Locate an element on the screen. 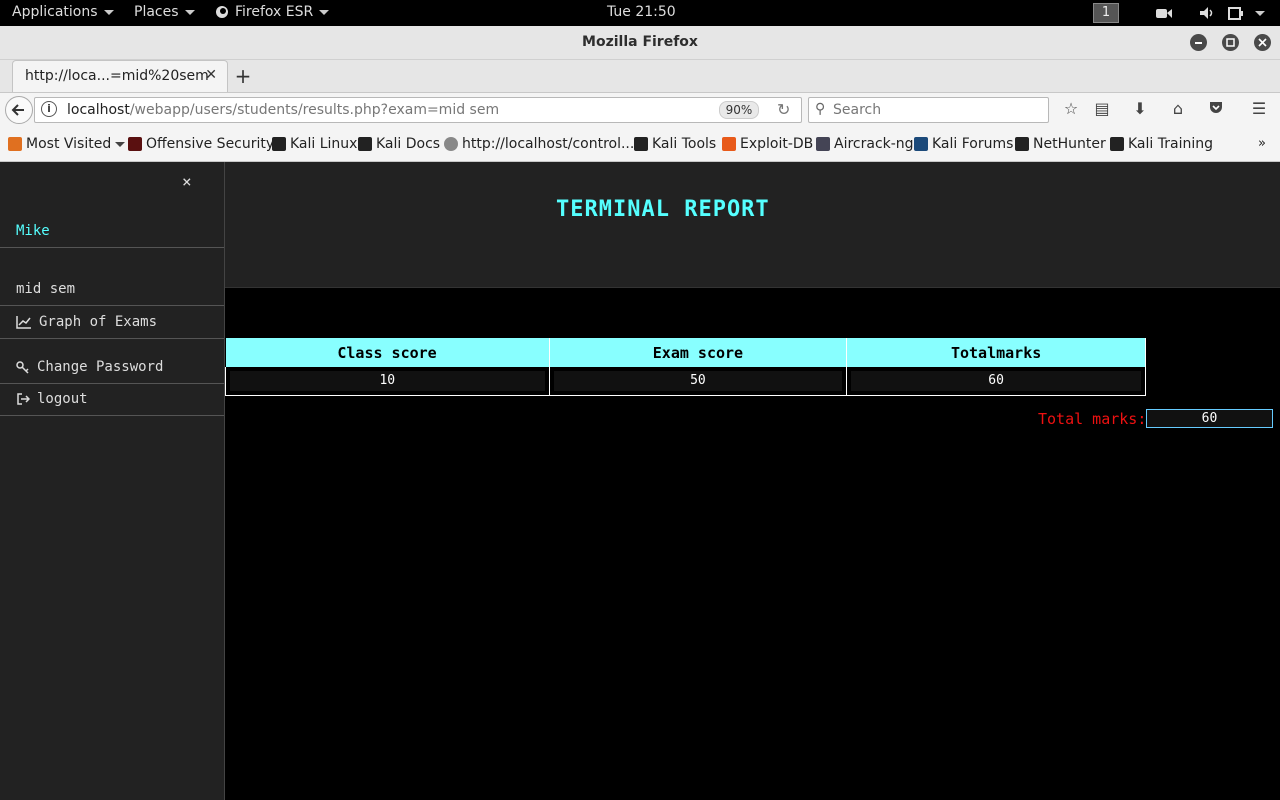  tab-close-icon: ✕ is located at coordinates (211, 75).